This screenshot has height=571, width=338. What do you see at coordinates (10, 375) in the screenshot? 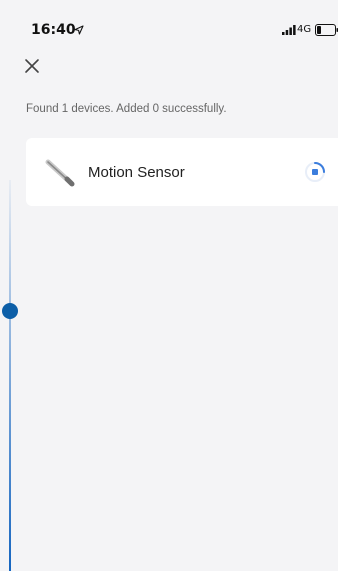
I see `timeline-line` at bounding box center [10, 375].